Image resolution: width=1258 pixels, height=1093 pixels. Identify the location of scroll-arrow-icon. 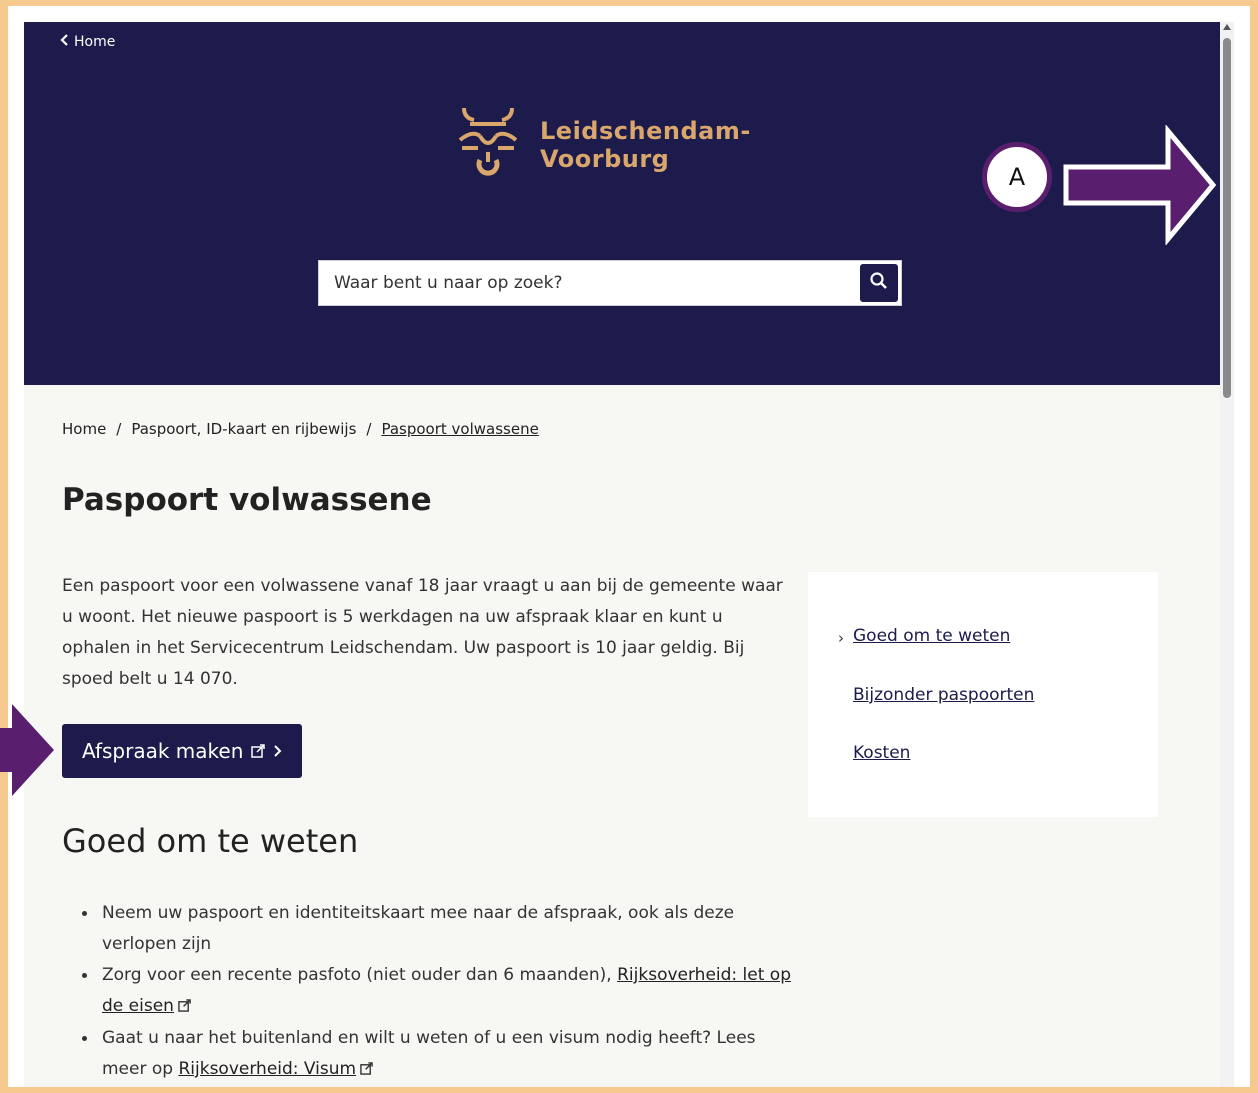
(1227, 27).